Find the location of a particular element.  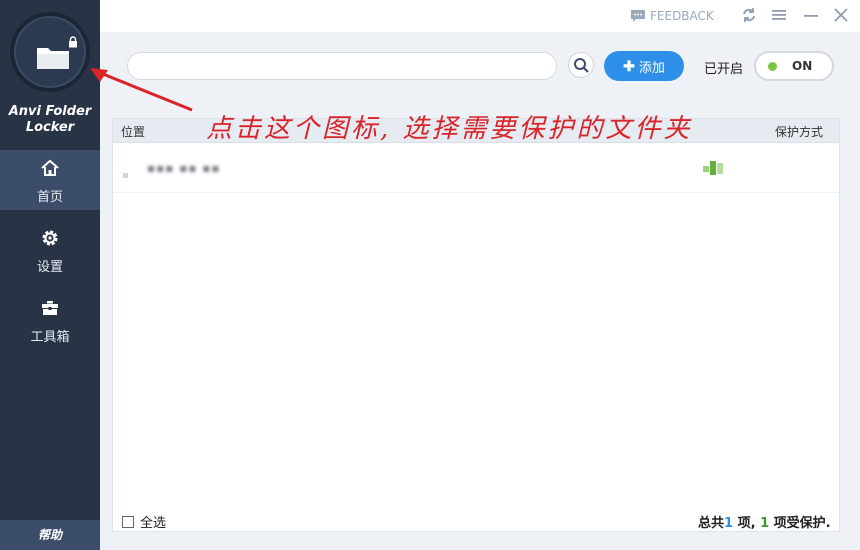

help-button: 帮助 is located at coordinates (50, 535).